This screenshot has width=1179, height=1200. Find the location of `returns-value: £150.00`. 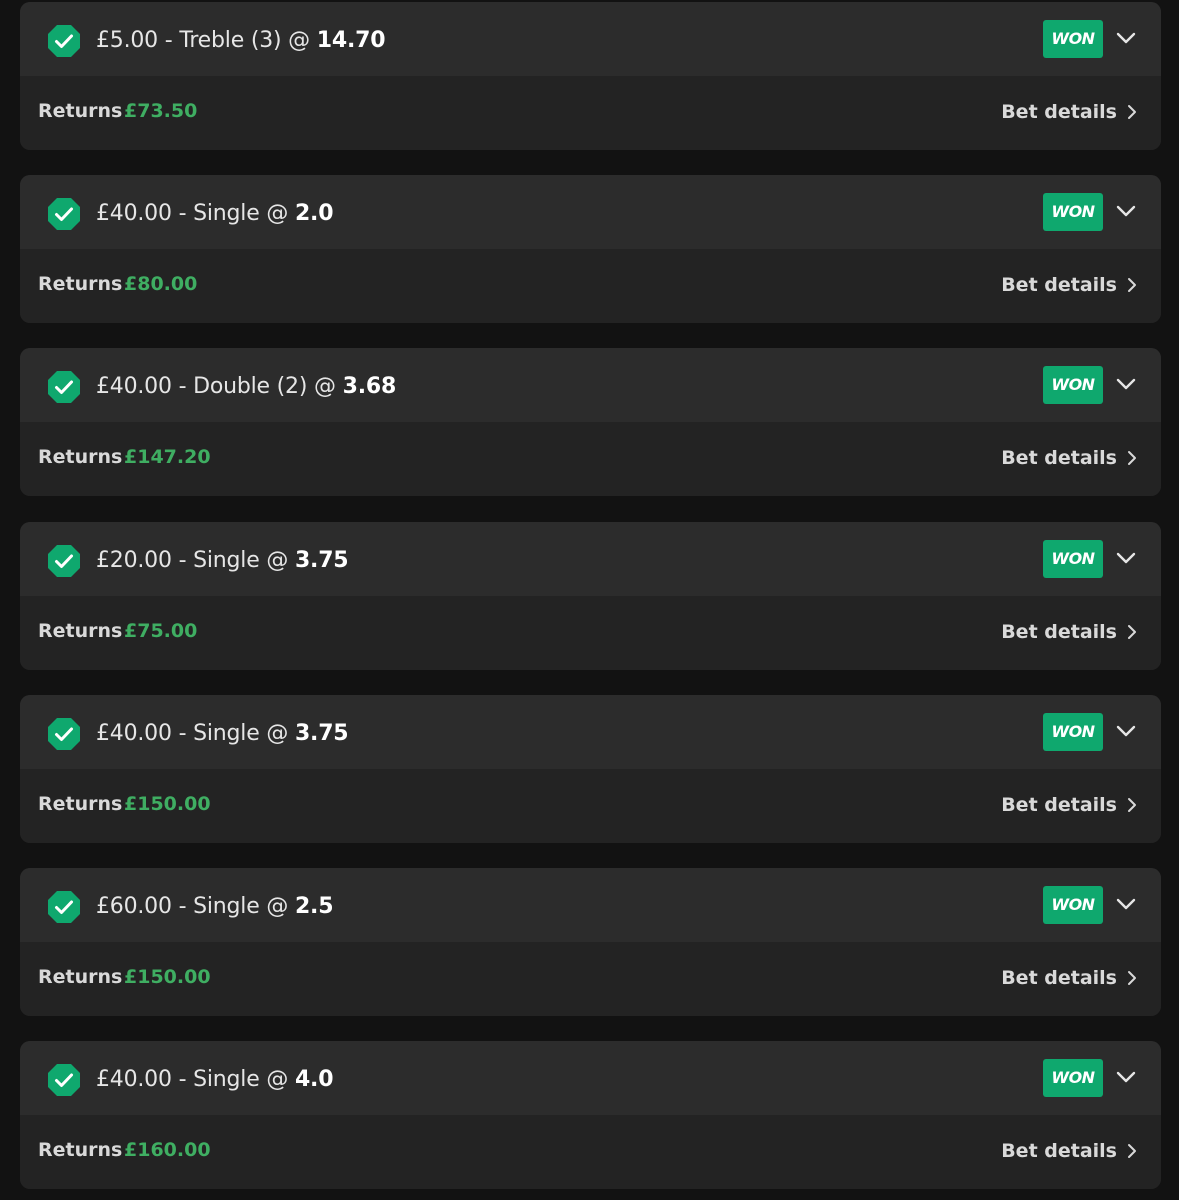

returns-value: £150.00 is located at coordinates (167, 977).